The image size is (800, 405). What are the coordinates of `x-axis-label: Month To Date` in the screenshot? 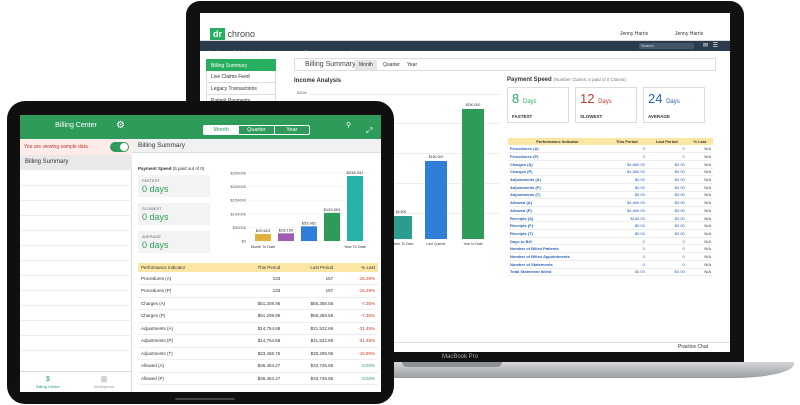 It's located at (263, 247).